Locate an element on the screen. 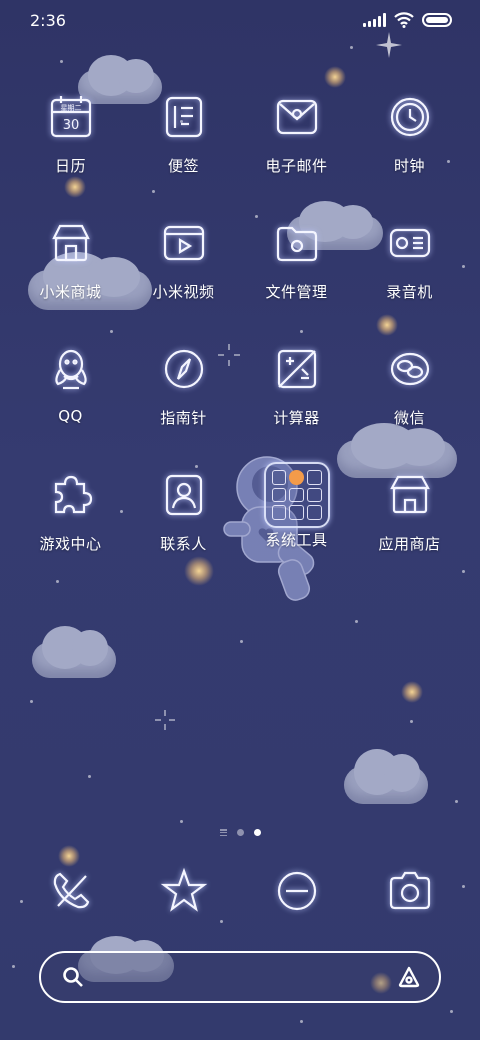 This screenshot has height=1040, width=480. app-label: 录音机 is located at coordinates (409, 292).